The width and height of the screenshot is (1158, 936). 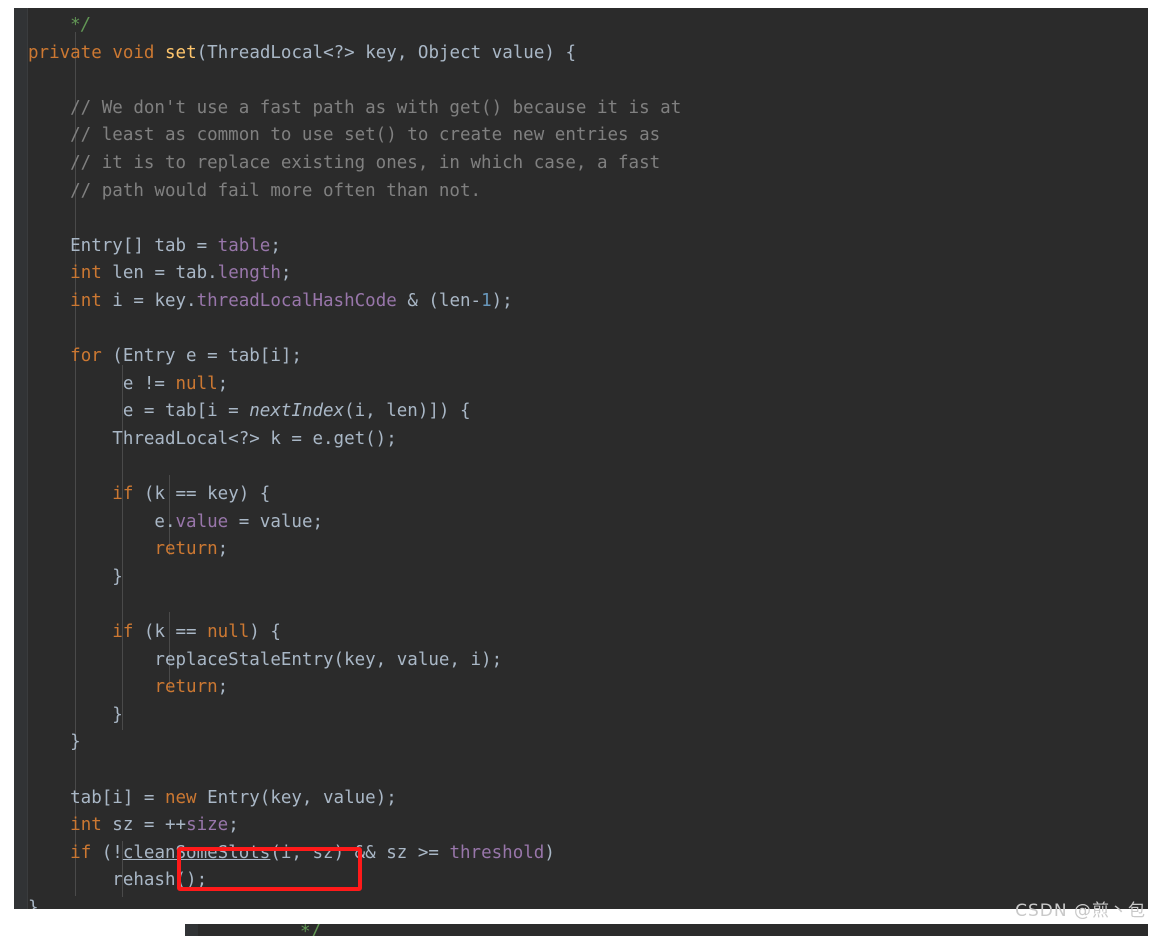 I want to click on code-line-23: if (k == null) {, so click(x=588, y=633).